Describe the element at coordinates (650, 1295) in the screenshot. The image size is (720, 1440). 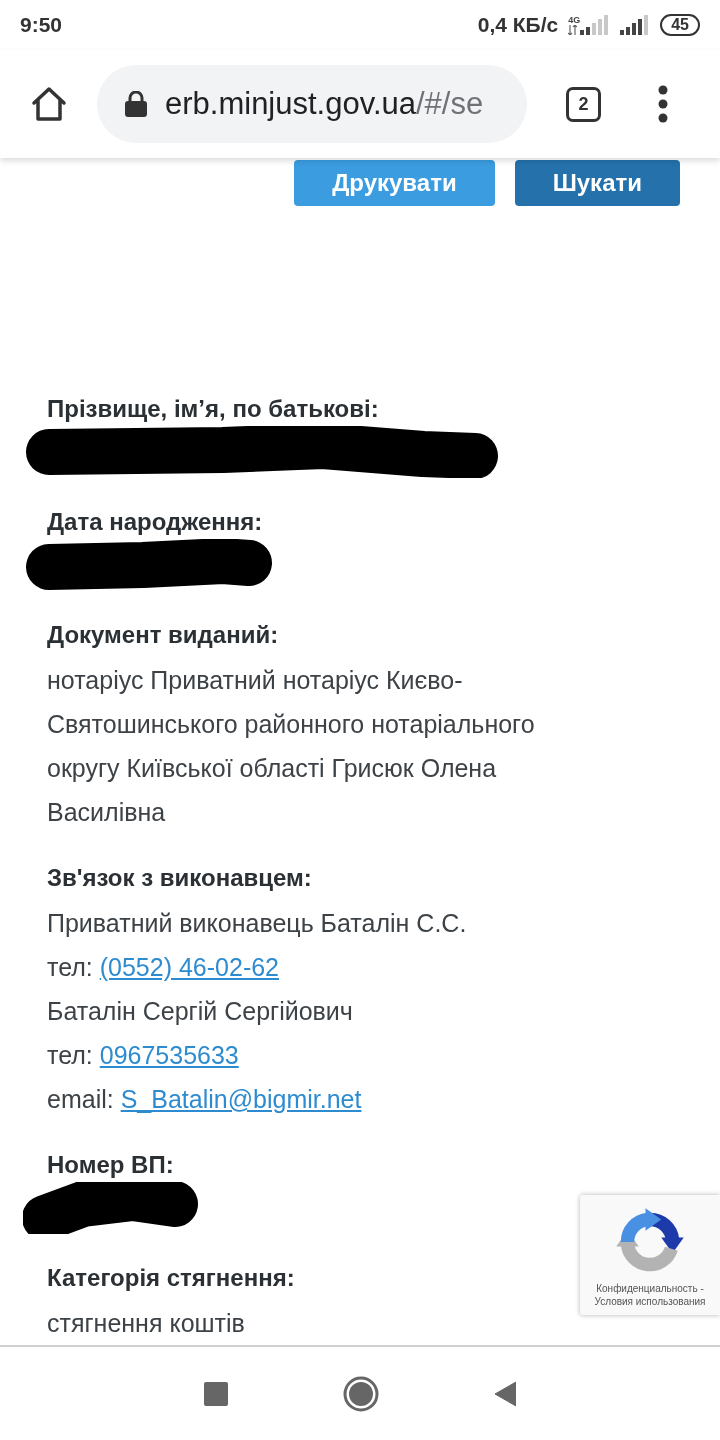
I see `recaptcha-links: Конфиденциальность - Условия использования` at that location.